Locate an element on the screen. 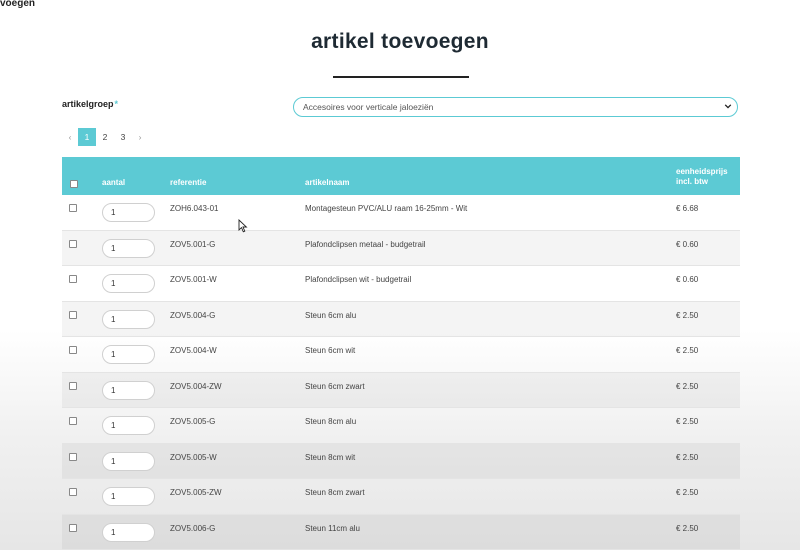  pagination-next: › is located at coordinates (140, 137).